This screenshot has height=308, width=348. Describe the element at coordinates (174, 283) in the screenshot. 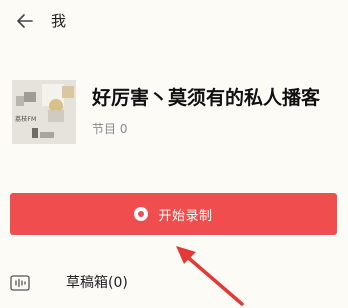

I see `drafts-row: 草稿箱(0)` at that location.